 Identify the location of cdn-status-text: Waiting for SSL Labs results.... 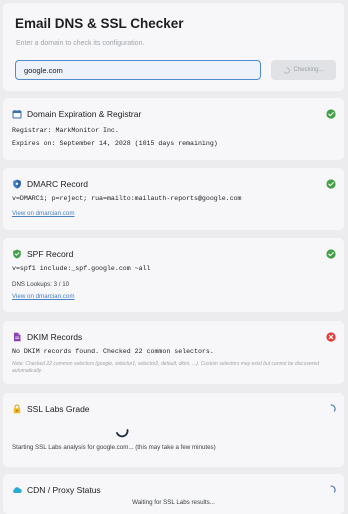
(173, 502).